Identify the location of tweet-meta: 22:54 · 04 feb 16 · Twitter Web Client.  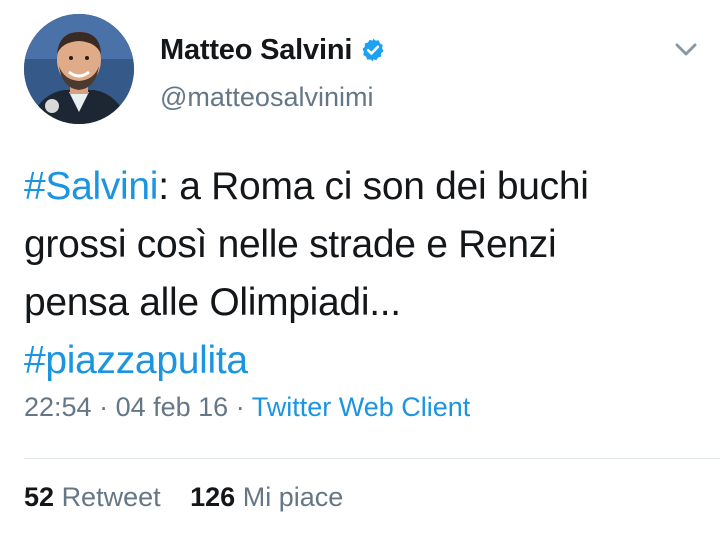
(247, 407).